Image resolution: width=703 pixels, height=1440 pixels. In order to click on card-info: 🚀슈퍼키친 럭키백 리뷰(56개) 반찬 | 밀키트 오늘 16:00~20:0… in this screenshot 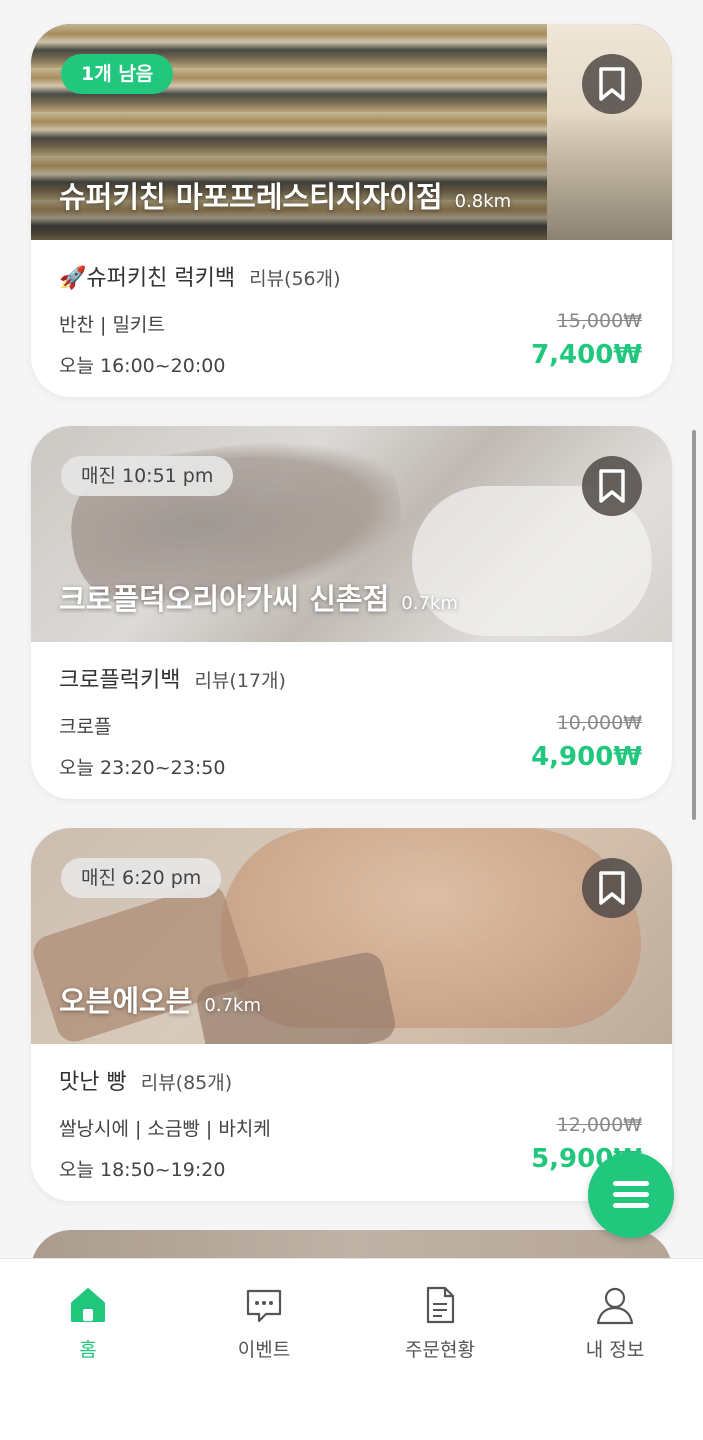, I will do `click(351, 318)`.